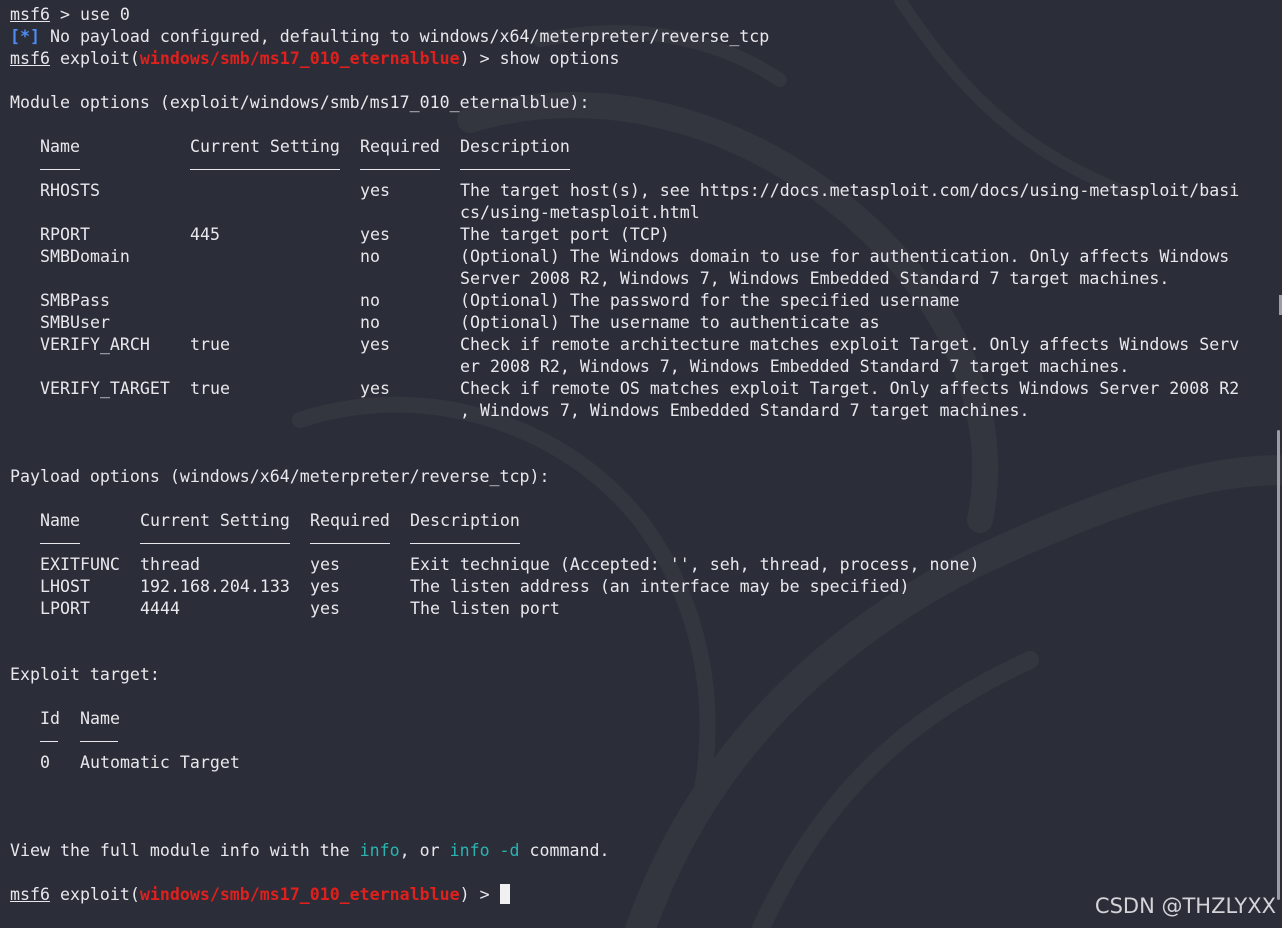 This screenshot has width=1282, height=928. I want to click on info-command: info, so click(379, 850).